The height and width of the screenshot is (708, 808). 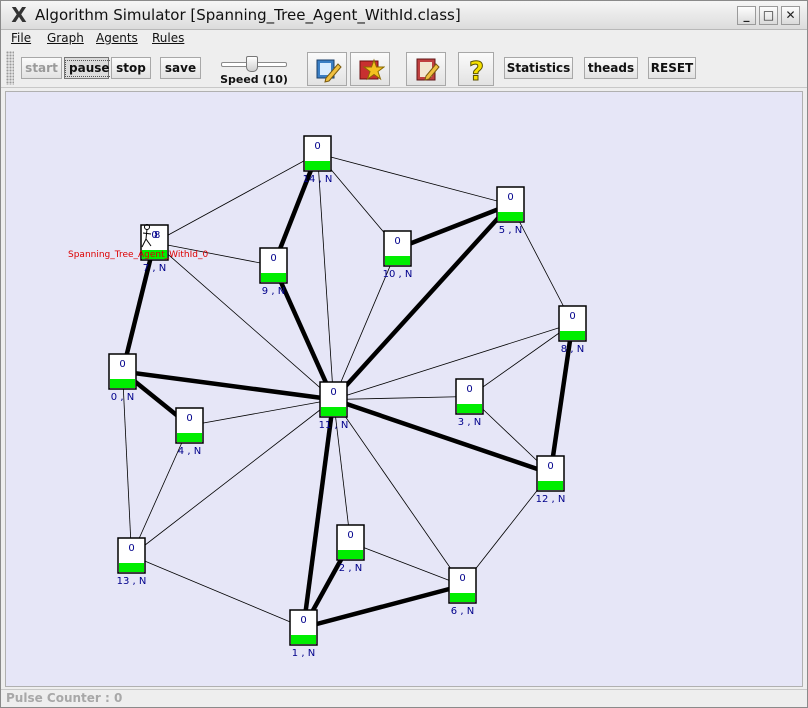 What do you see at coordinates (41, 68) in the screenshot?
I see `start-button: start` at bounding box center [41, 68].